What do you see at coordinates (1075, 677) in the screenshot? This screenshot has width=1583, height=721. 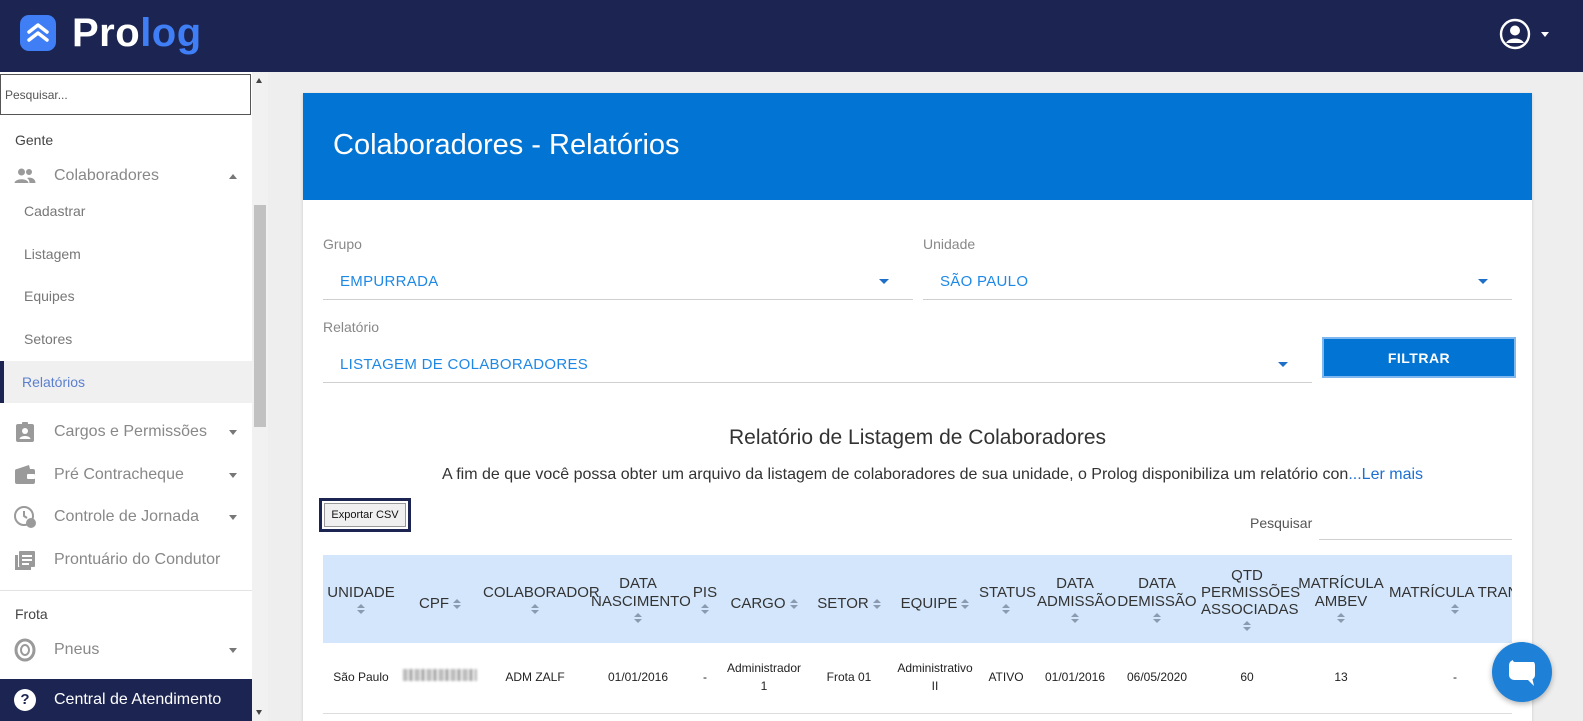 I see `cell-data-admissao: 01/01/2016` at bounding box center [1075, 677].